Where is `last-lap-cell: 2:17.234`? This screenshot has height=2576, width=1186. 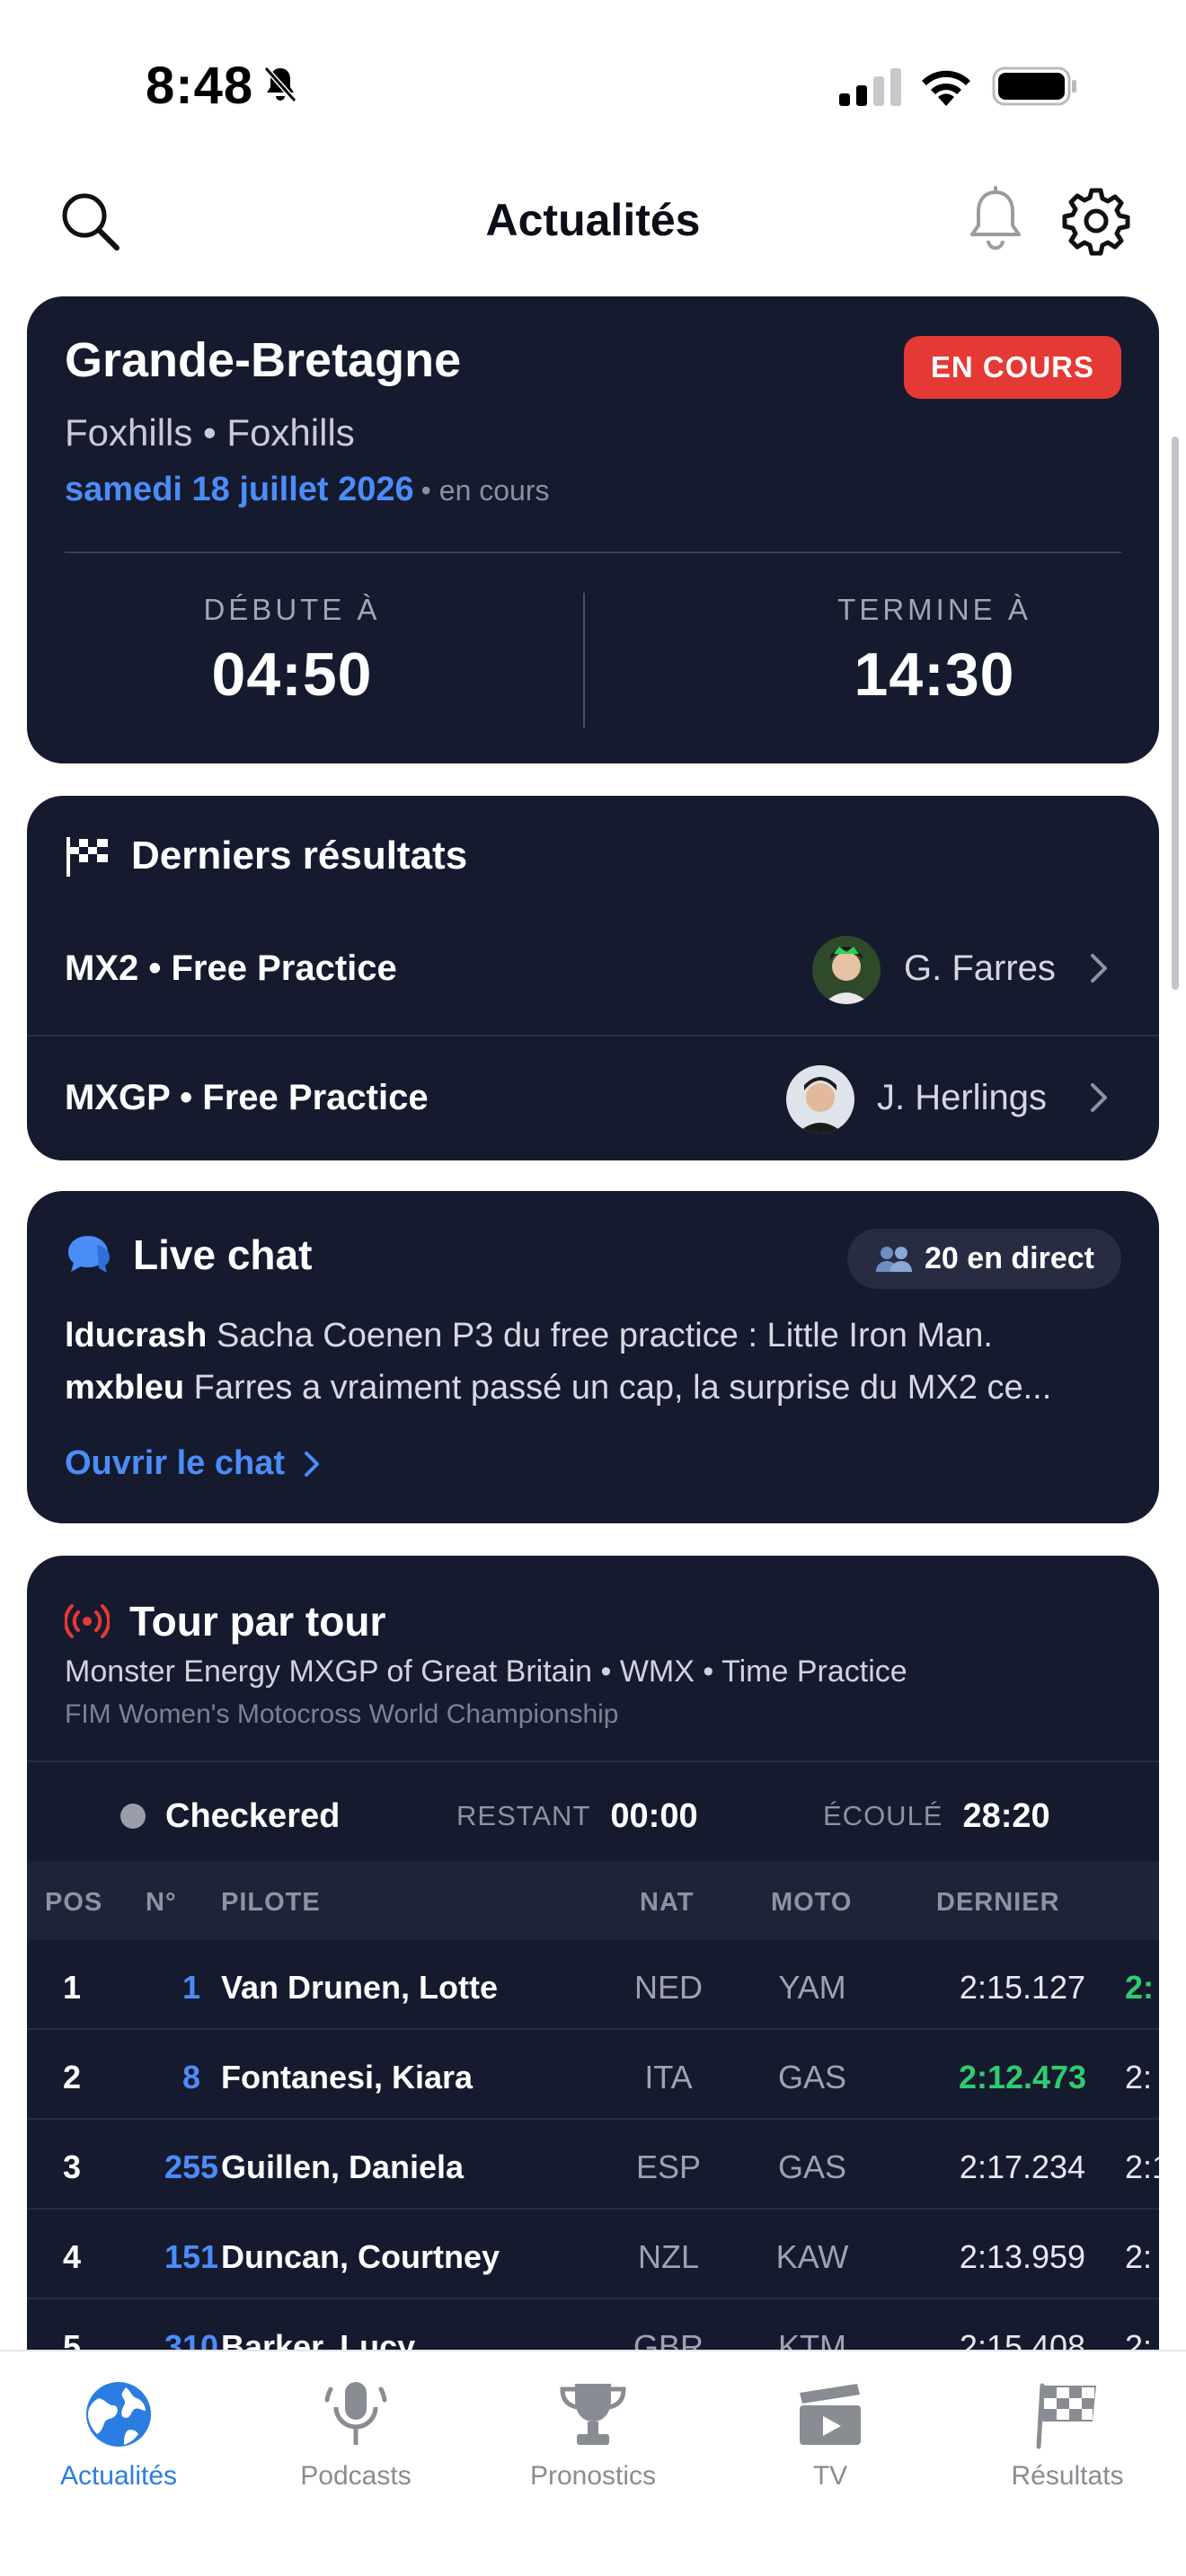
last-lap-cell: 2:17.234 is located at coordinates (1022, 2166).